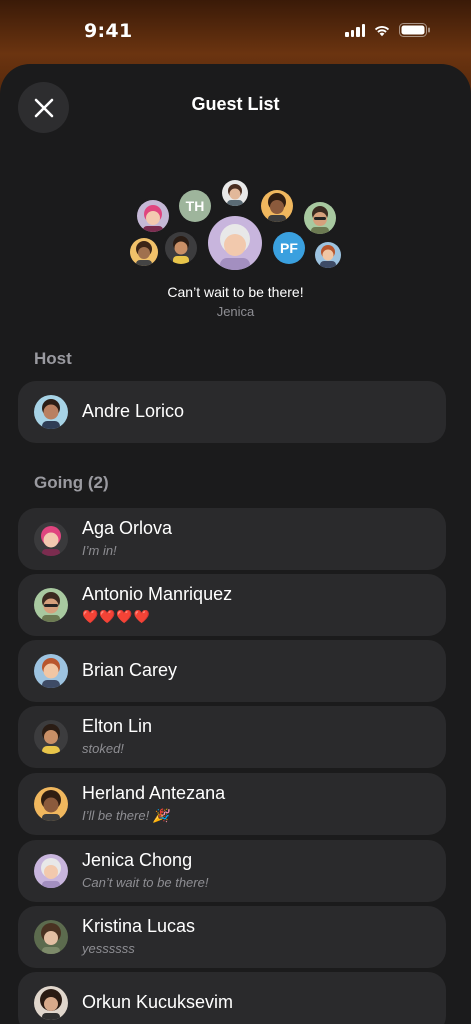 This screenshot has width=471, height=1024. What do you see at coordinates (235, 243) in the screenshot?
I see `featured-guest-avatar` at bounding box center [235, 243].